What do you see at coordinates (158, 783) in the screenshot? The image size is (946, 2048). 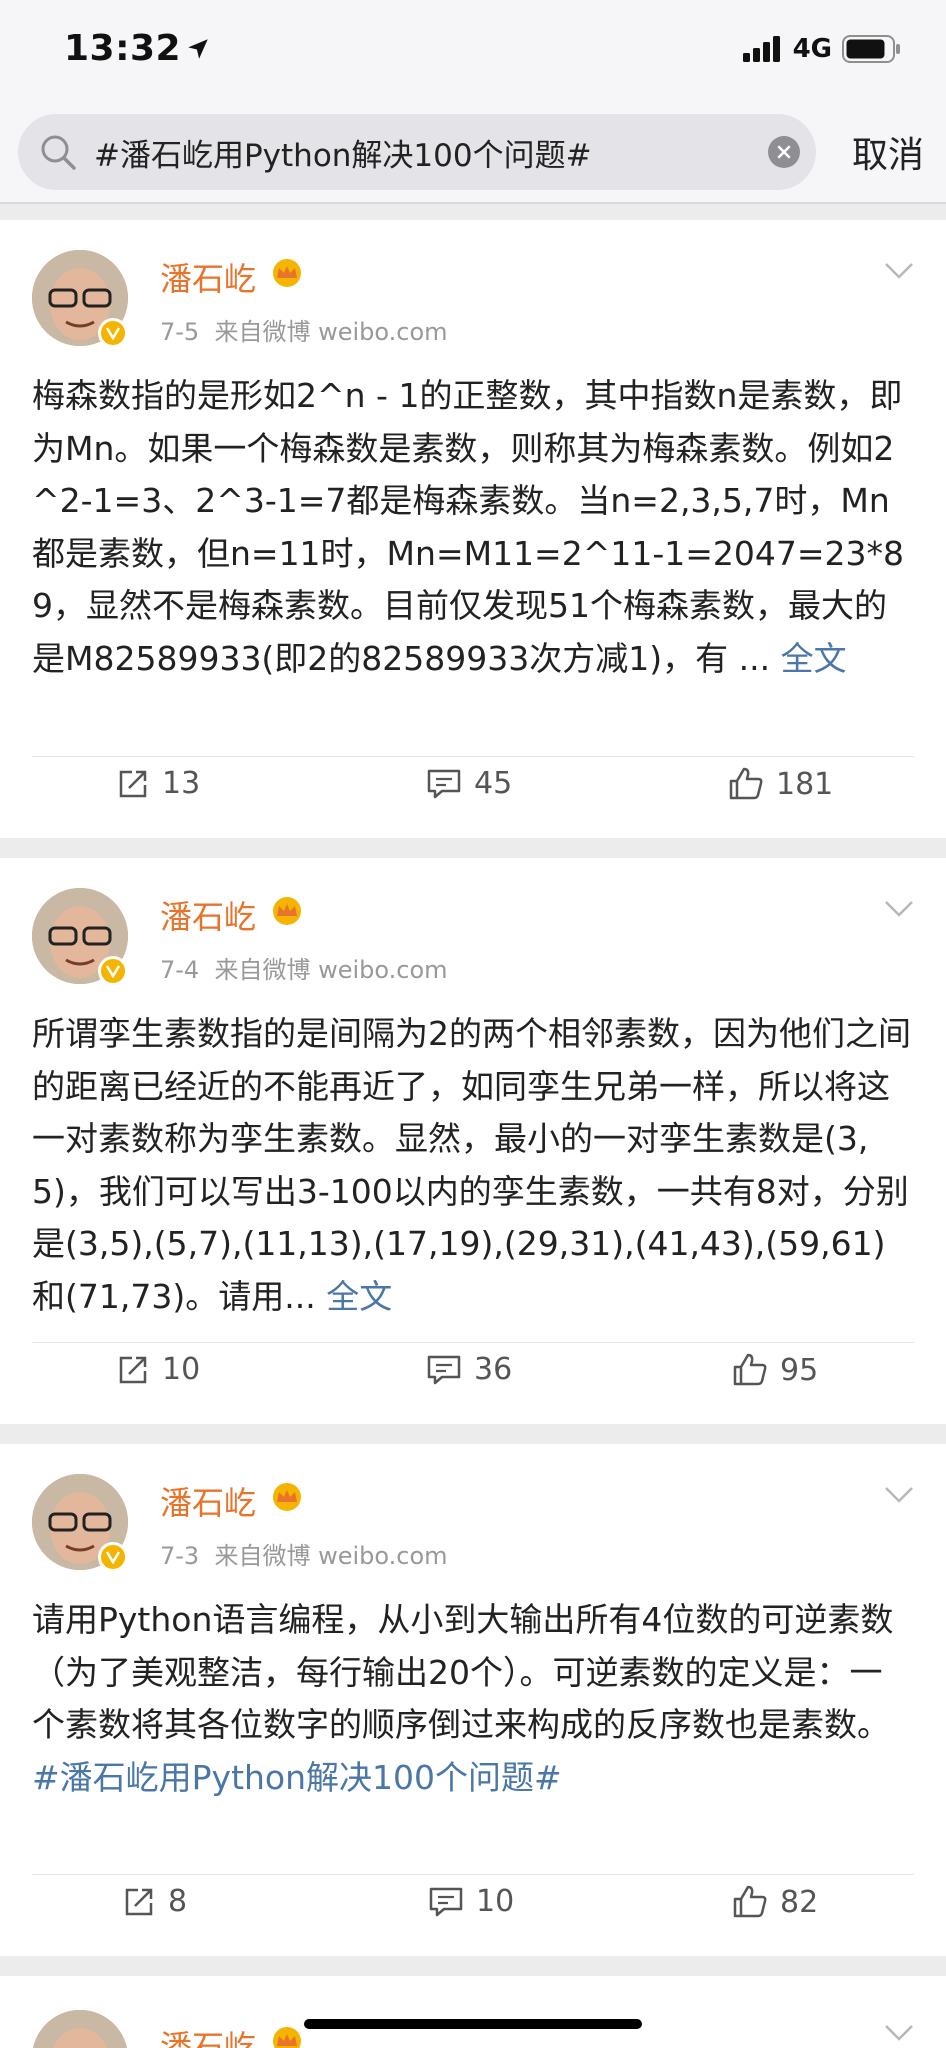 I see `repost-button: 13` at bounding box center [158, 783].